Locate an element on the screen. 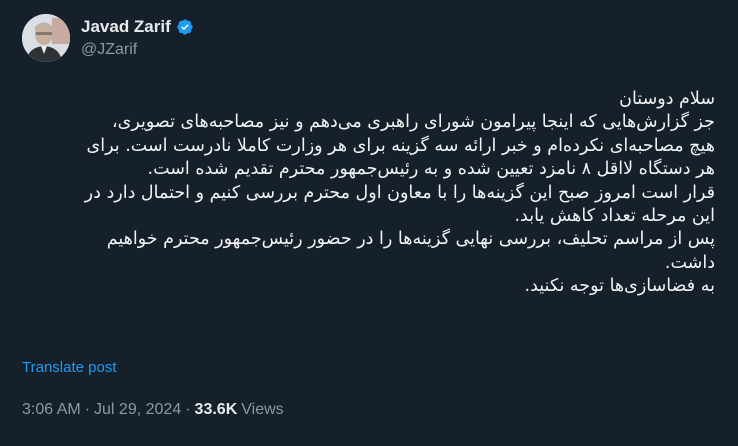  author-handle: @JZarif is located at coordinates (137, 50).